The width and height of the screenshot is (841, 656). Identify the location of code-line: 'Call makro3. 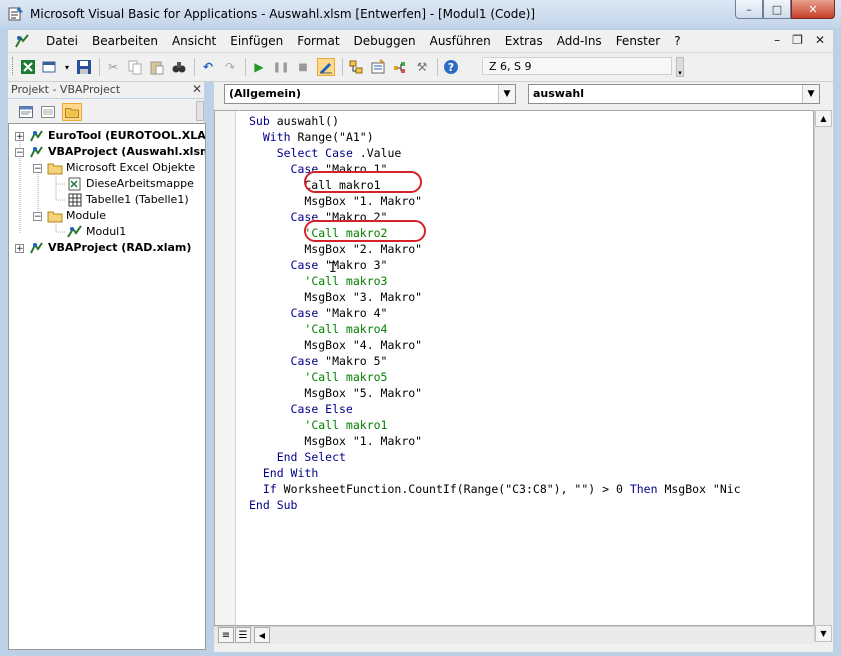
(495, 281).